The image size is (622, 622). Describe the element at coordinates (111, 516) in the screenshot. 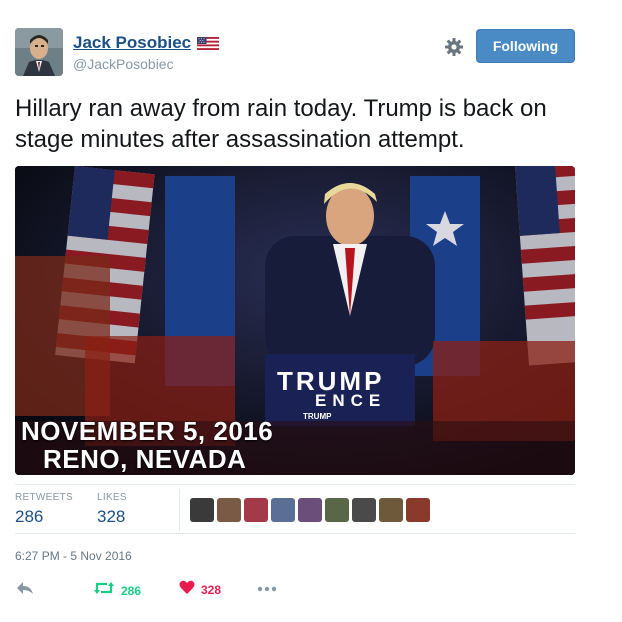

I see `likes-count: 328` at that location.